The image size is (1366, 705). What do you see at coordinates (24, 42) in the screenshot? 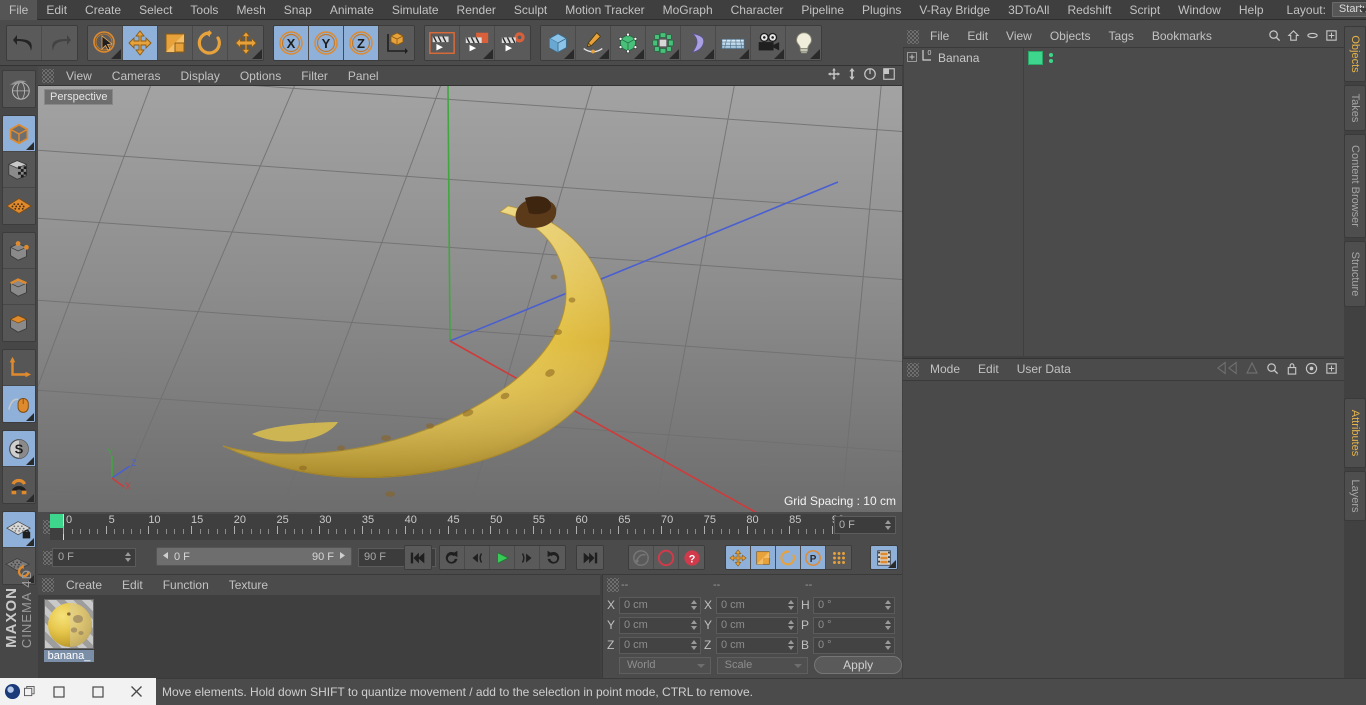
I see `undo-icon` at bounding box center [24, 42].